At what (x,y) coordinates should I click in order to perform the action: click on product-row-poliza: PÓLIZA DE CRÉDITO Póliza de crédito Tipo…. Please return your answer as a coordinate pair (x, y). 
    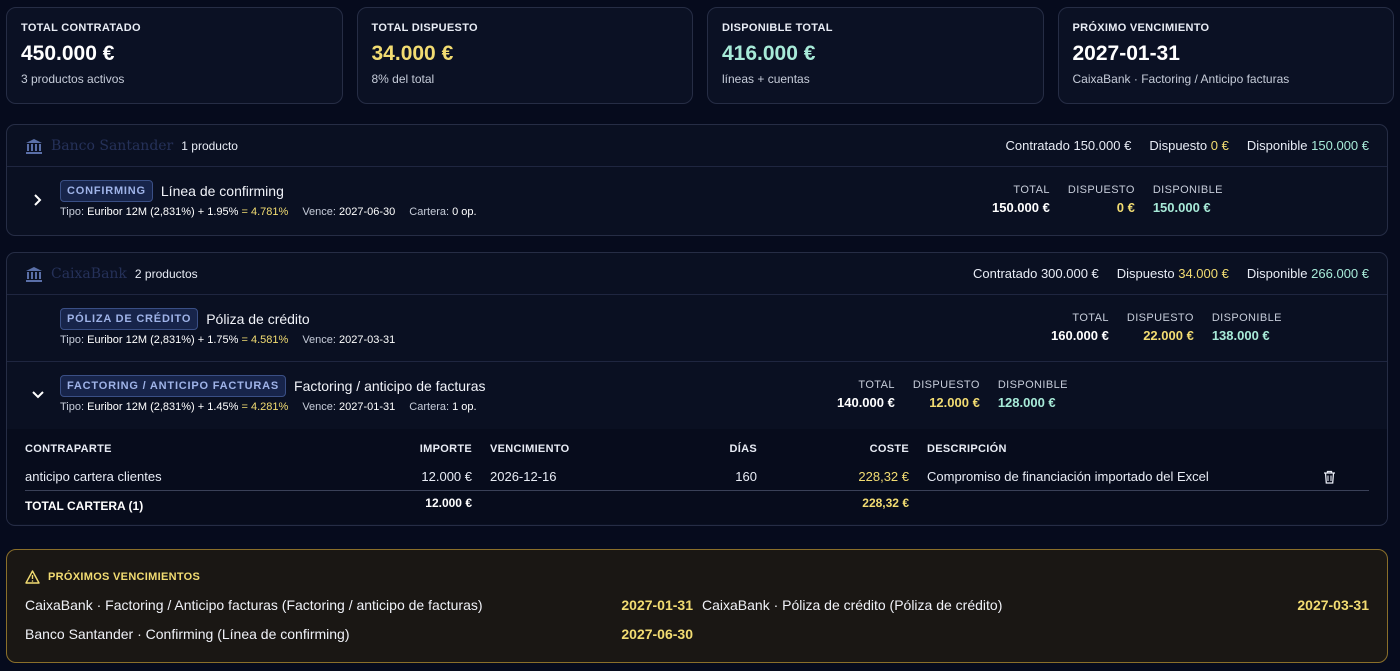
    Looking at the image, I should click on (697, 328).